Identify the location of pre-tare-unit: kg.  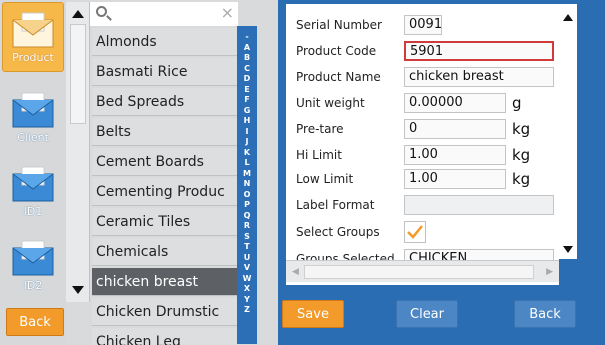
(521, 129).